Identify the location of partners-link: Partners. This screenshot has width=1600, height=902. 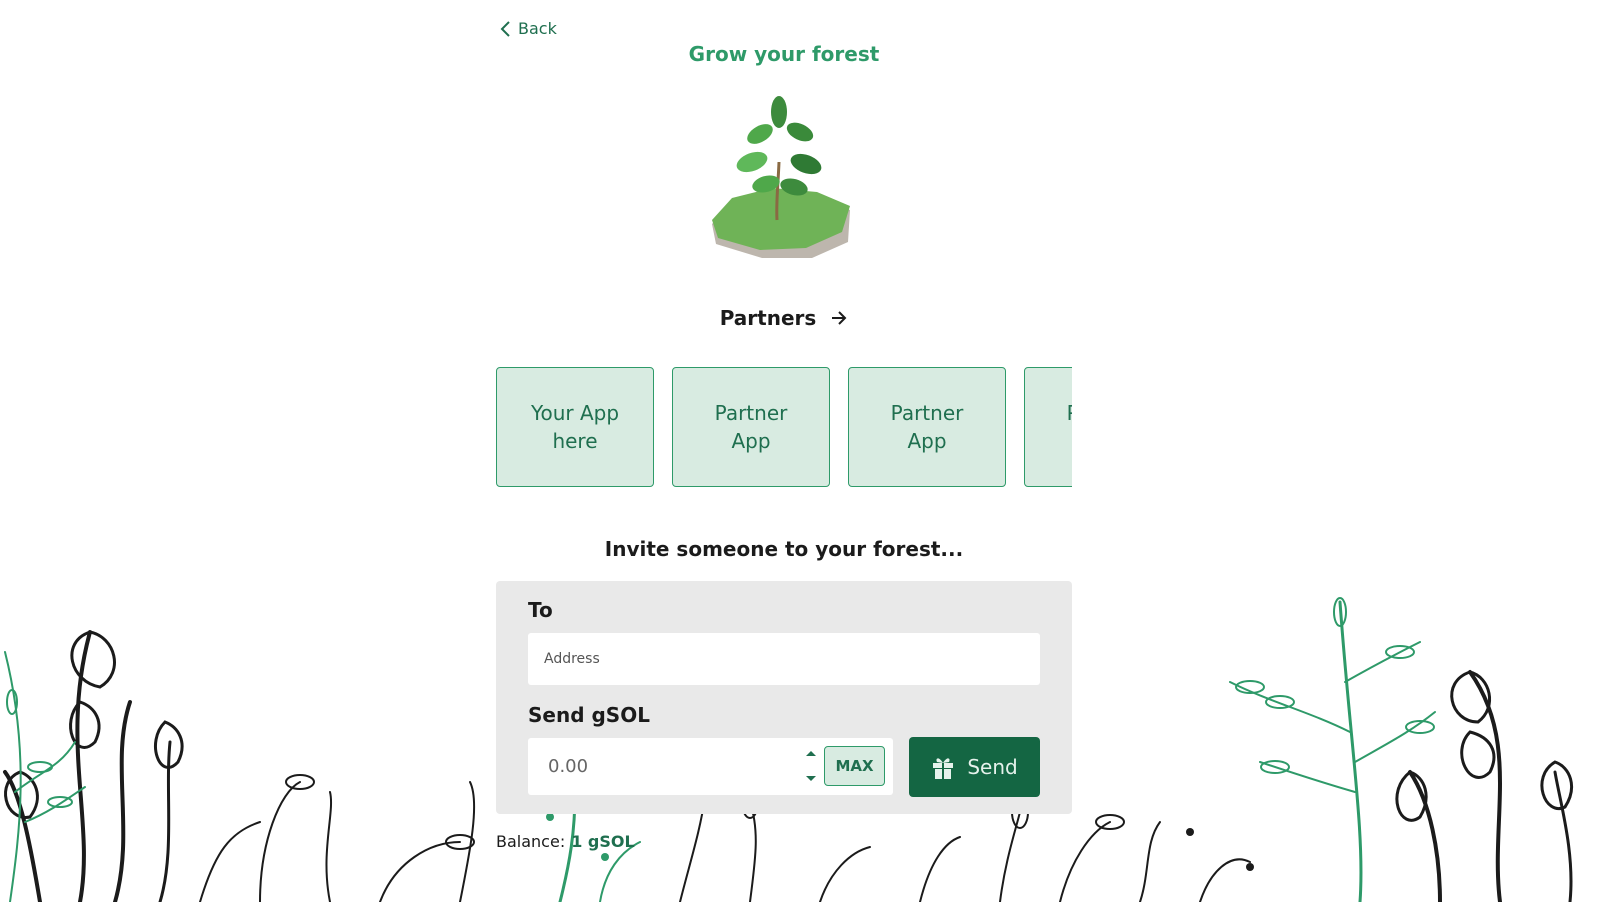
(784, 318).